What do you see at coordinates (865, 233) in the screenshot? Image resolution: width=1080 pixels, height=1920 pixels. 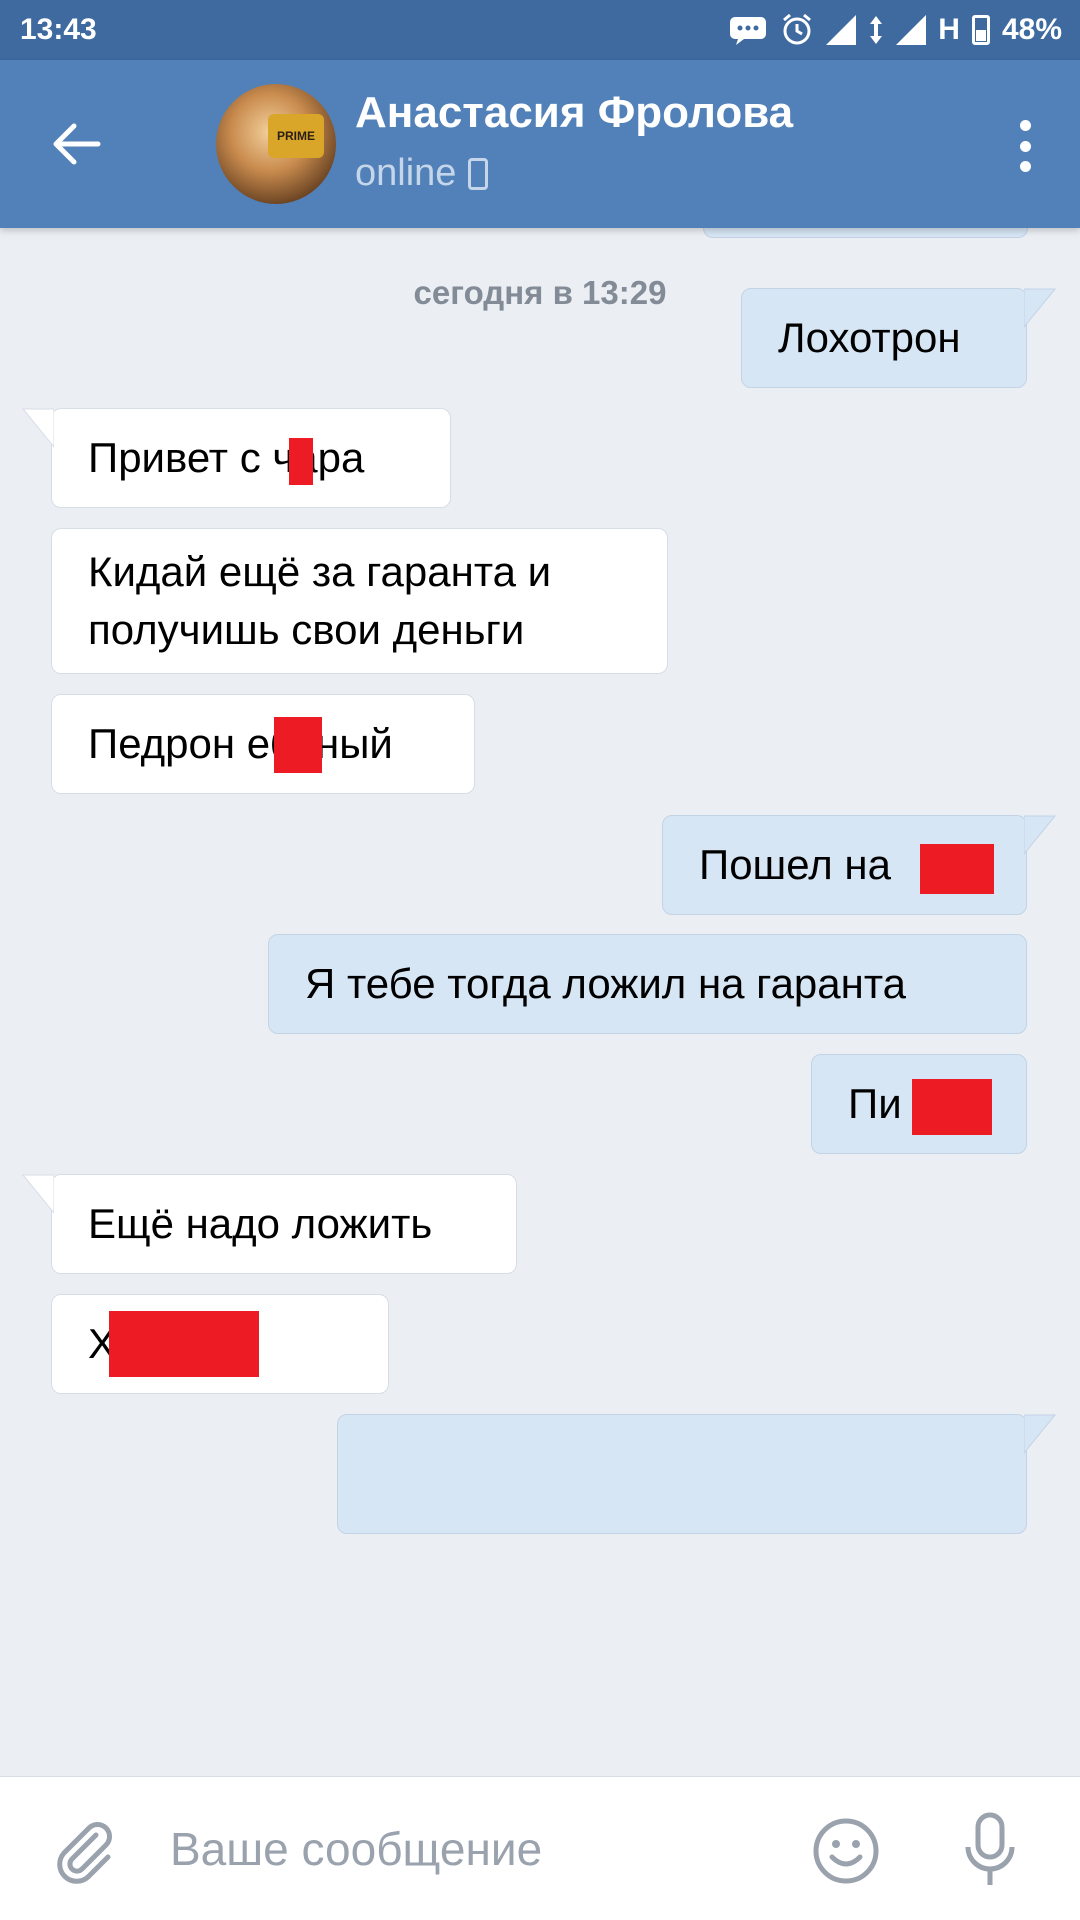 I see `message-bubble-partial` at bounding box center [865, 233].